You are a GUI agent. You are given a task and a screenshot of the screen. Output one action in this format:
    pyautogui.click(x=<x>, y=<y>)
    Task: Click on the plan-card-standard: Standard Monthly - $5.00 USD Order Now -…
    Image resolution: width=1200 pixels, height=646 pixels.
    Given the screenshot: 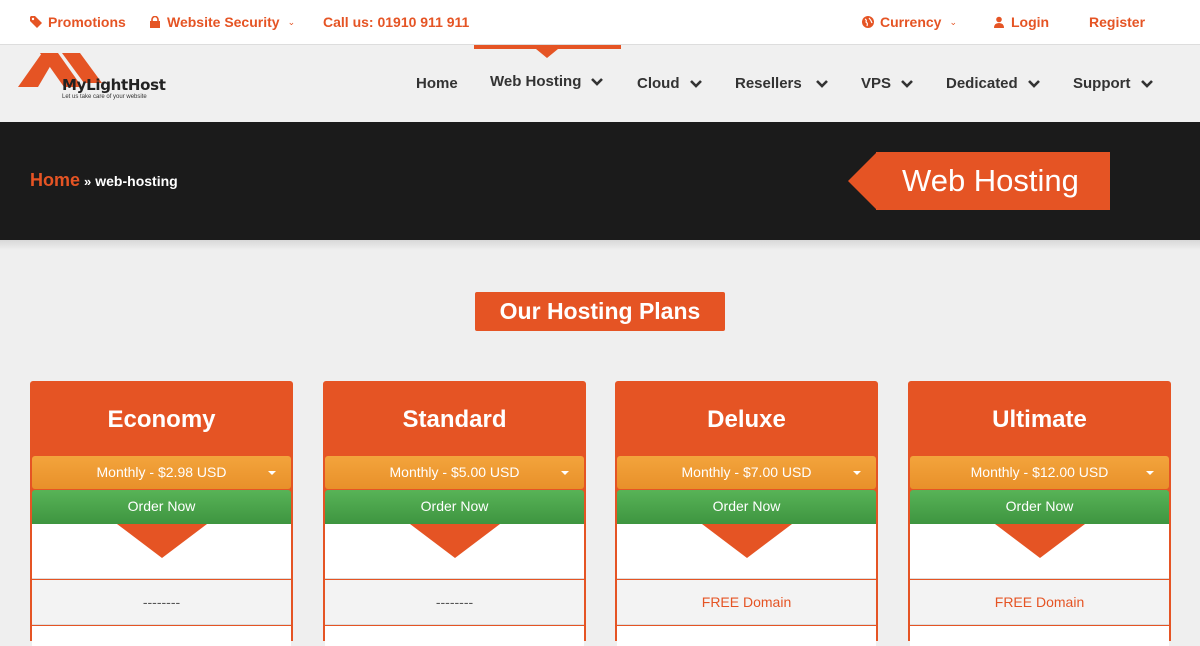 What is the action you would take?
    pyautogui.click(x=454, y=513)
    